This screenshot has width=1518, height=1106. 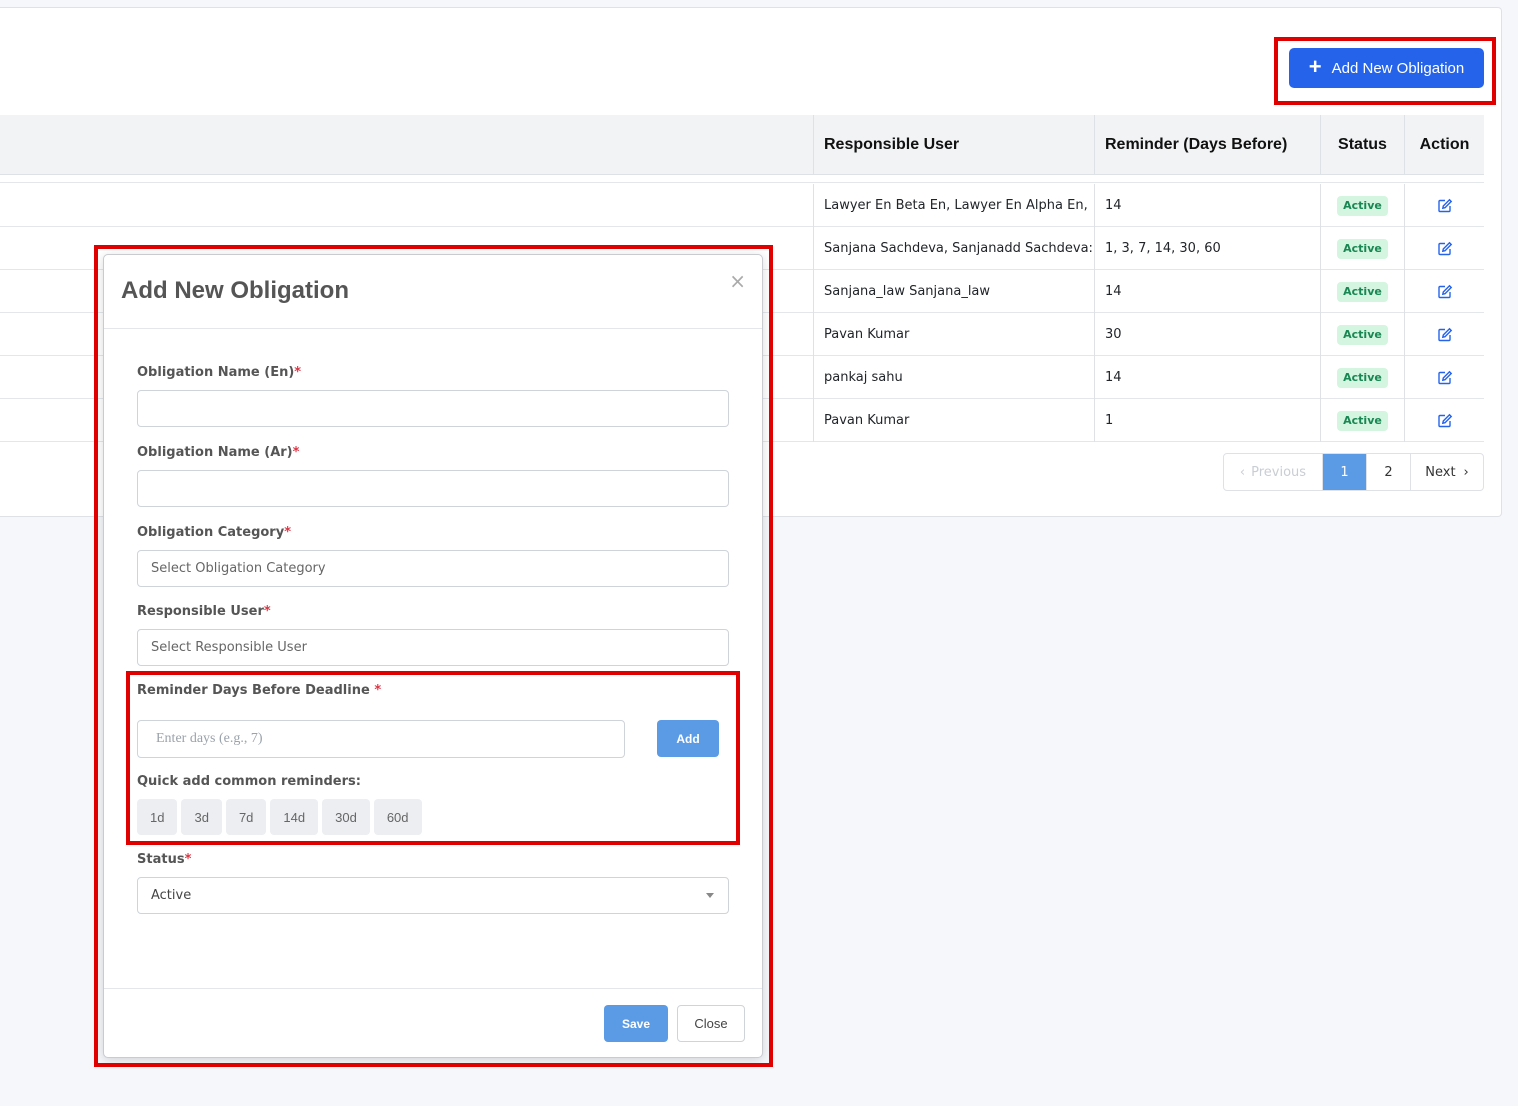 I want to click on col-reminder-days: Reminder (Days Before), so click(x=1207, y=145).